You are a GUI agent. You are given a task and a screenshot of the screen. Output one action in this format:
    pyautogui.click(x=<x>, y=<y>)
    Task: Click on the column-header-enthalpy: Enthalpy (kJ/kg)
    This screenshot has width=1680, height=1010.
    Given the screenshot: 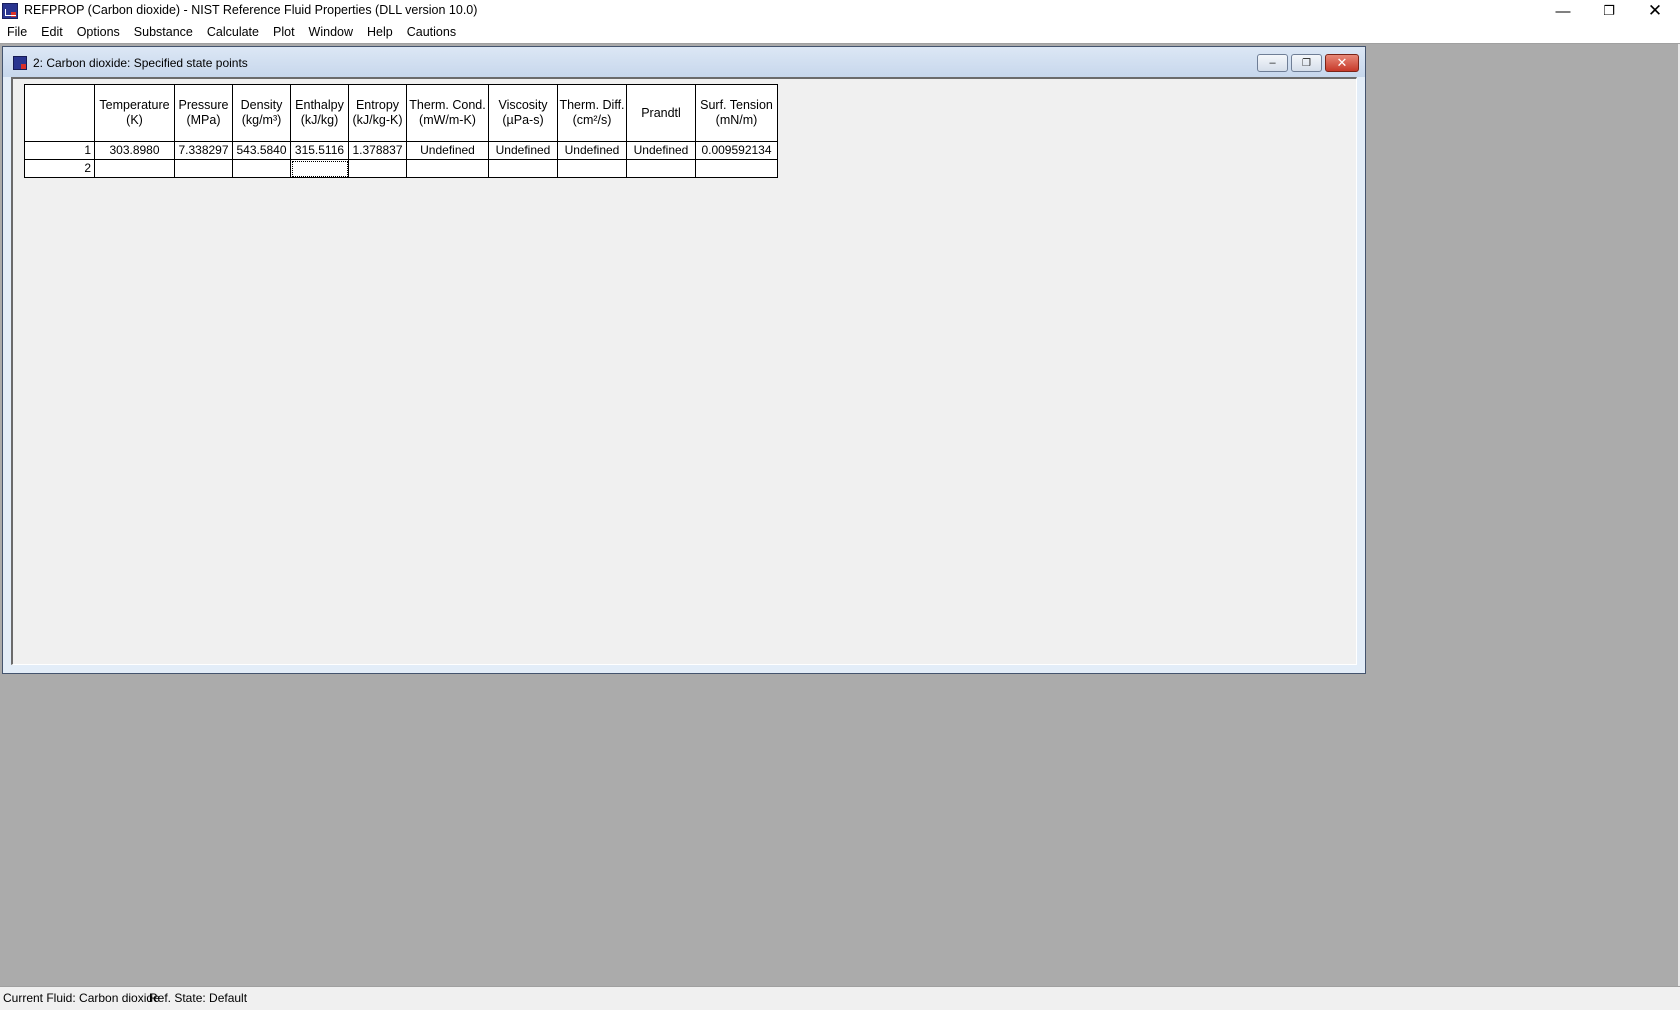 What is the action you would take?
    pyautogui.click(x=319, y=113)
    